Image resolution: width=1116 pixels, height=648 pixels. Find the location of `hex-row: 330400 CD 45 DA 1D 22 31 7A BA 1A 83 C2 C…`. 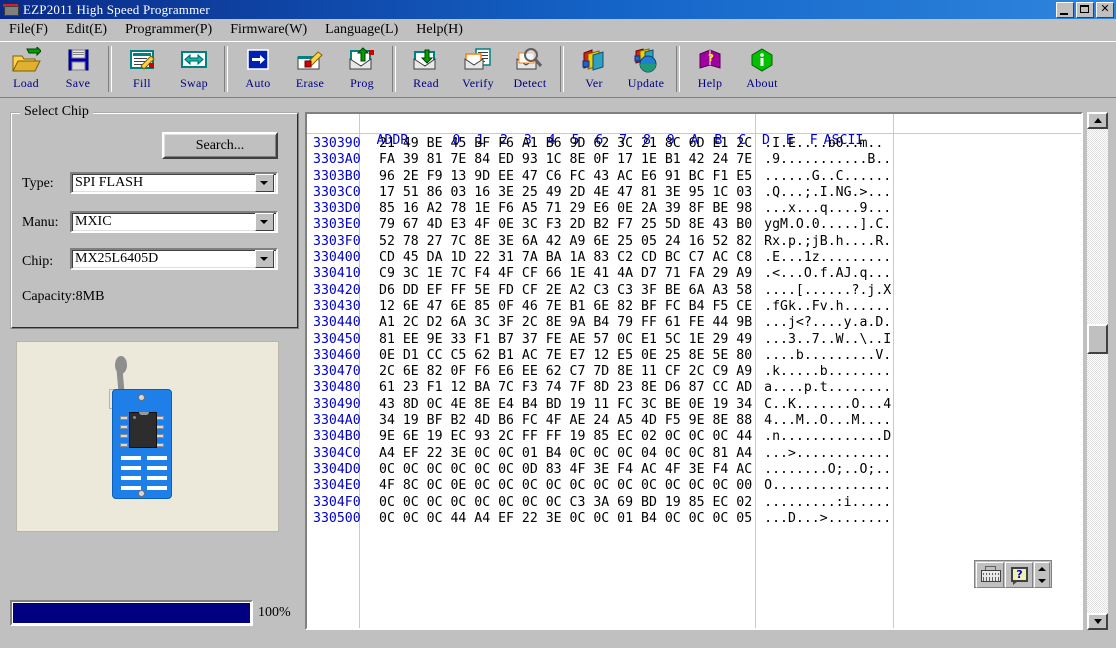

hex-row: 330400 CD 45 DA 1D 22 31 7A BA 1A 83 C2 C… is located at coordinates (694, 258).